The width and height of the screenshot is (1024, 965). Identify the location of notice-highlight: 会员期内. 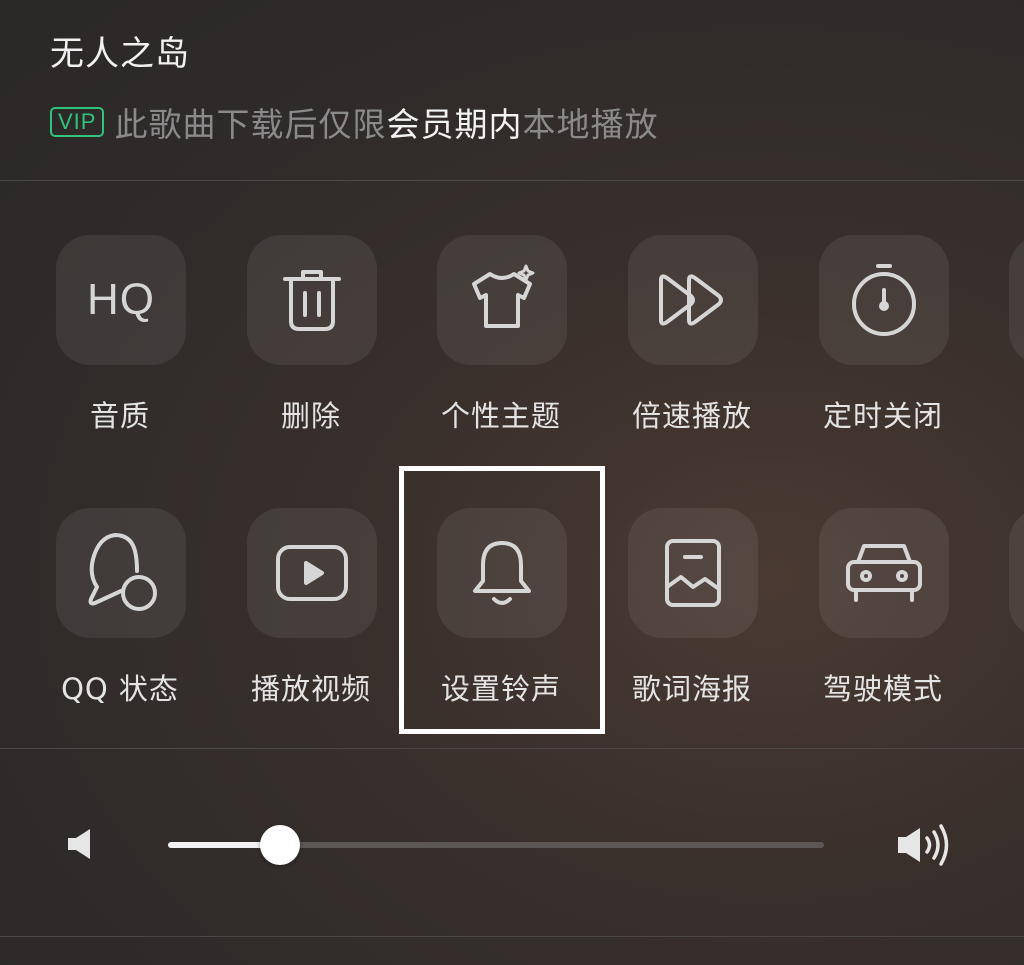
(454, 124).